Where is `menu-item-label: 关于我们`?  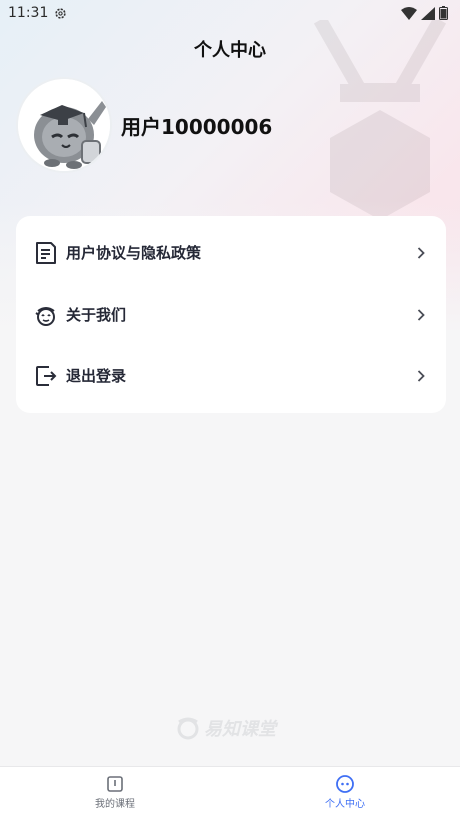
menu-item-label: 关于我们 is located at coordinates (96, 315).